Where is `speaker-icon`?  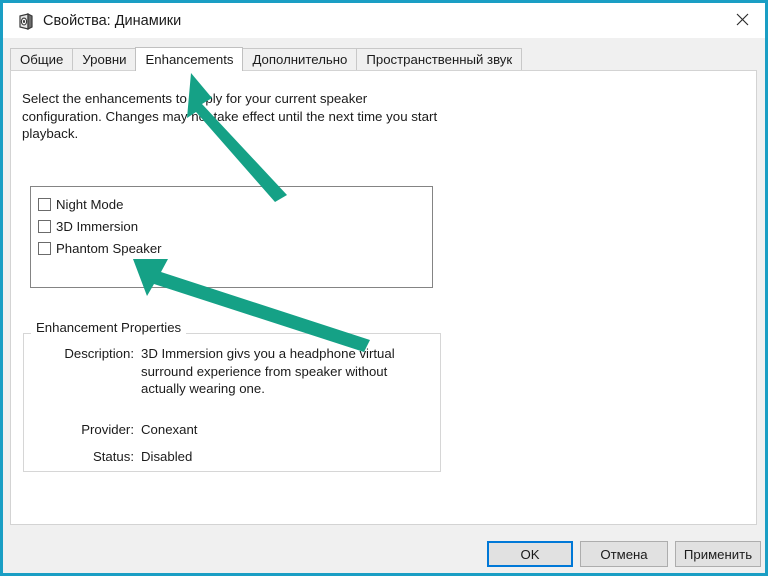 speaker-icon is located at coordinates (26, 22).